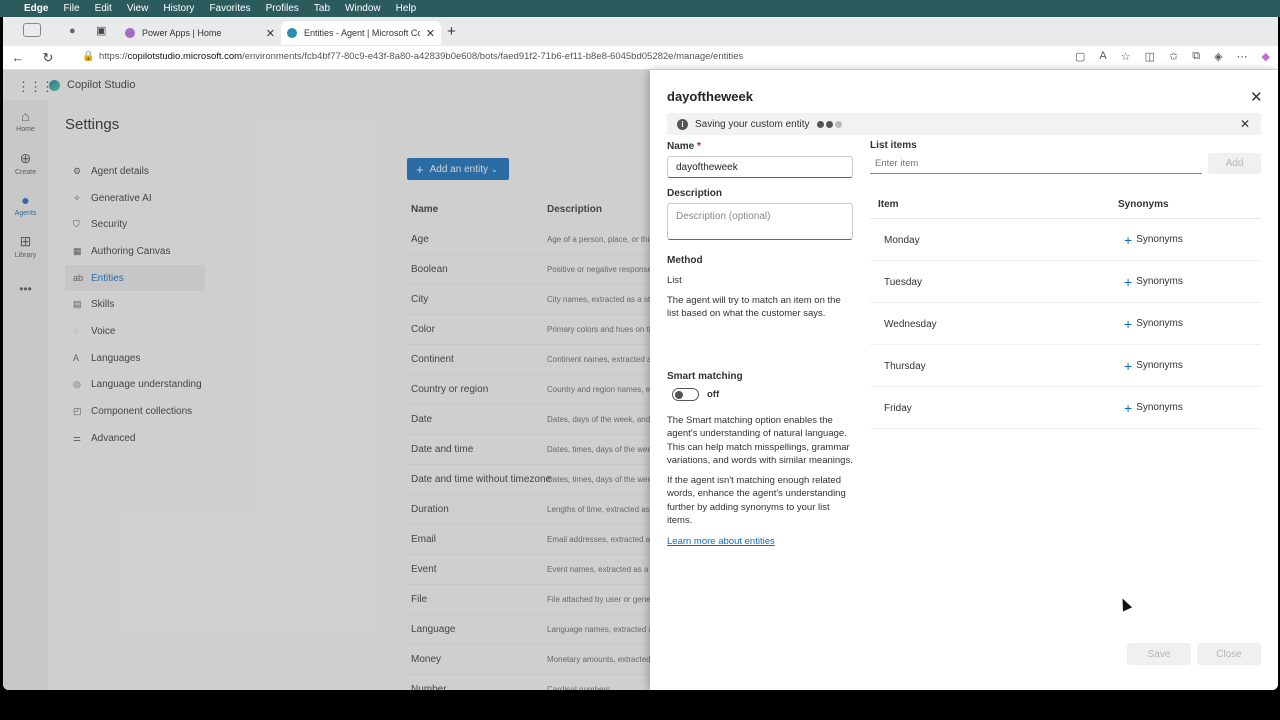 Image resolution: width=1280 pixels, height=720 pixels. I want to click on url-domain: copilotstudio.microsoft.com, so click(185, 56).